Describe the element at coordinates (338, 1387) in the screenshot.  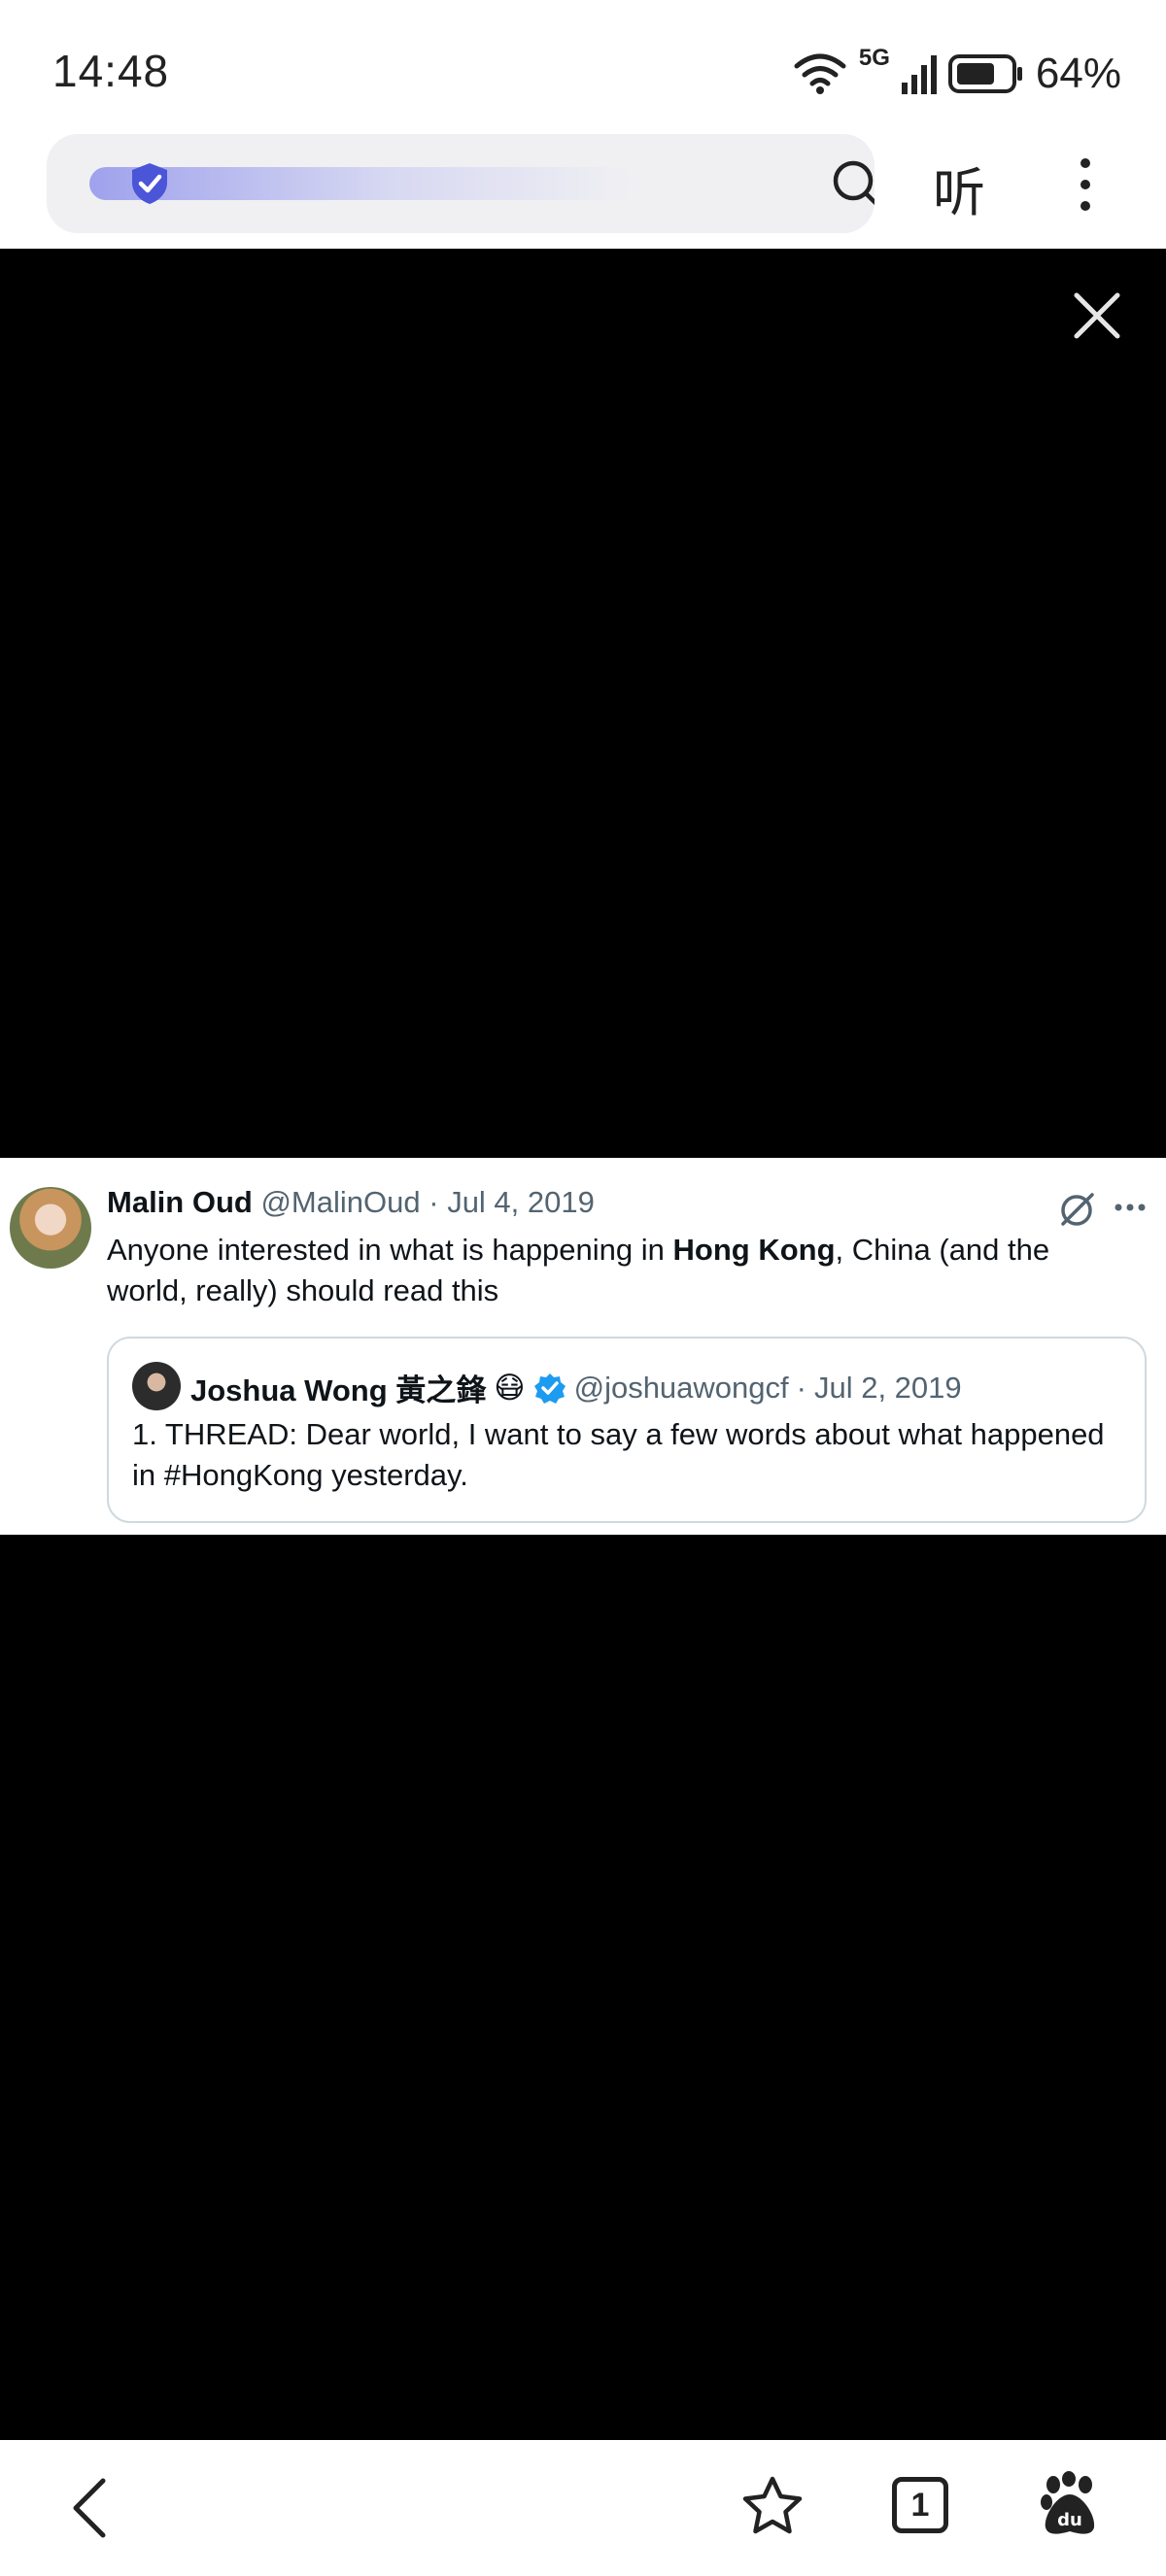
I see `quoted-author-name: Joshua Wong 黃之鋒` at that location.